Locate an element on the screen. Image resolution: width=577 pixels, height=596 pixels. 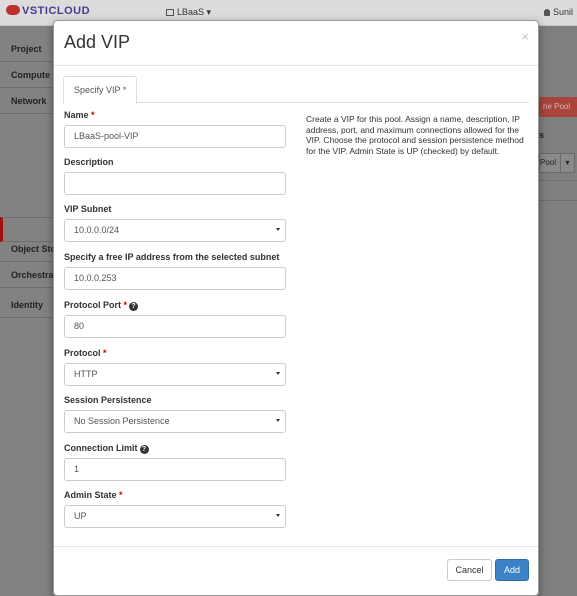
sidebar-item-project: Project is located at coordinates (27, 49).